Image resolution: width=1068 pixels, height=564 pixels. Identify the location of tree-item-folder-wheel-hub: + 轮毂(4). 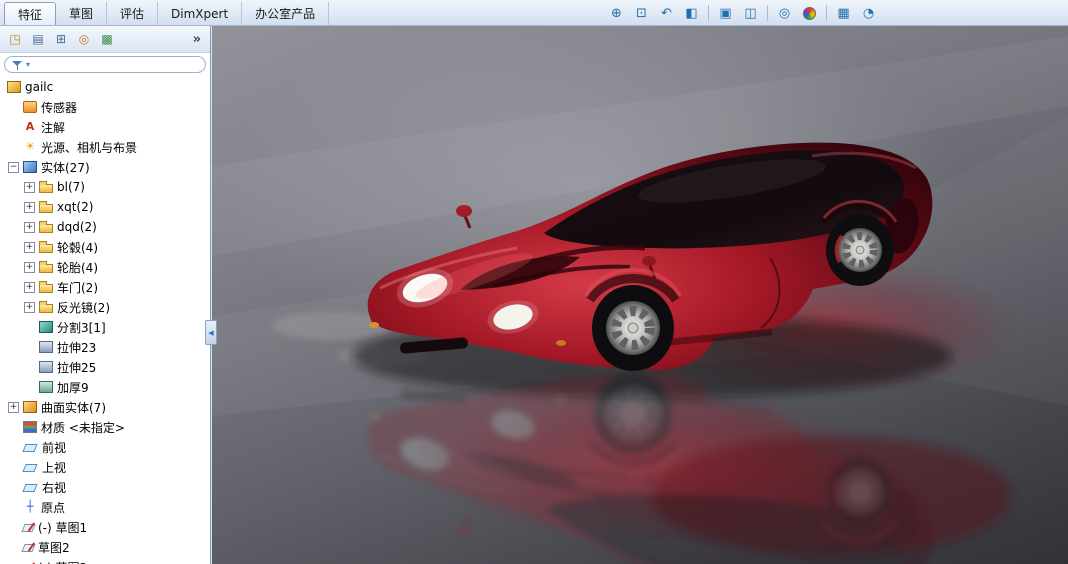
(105, 247).